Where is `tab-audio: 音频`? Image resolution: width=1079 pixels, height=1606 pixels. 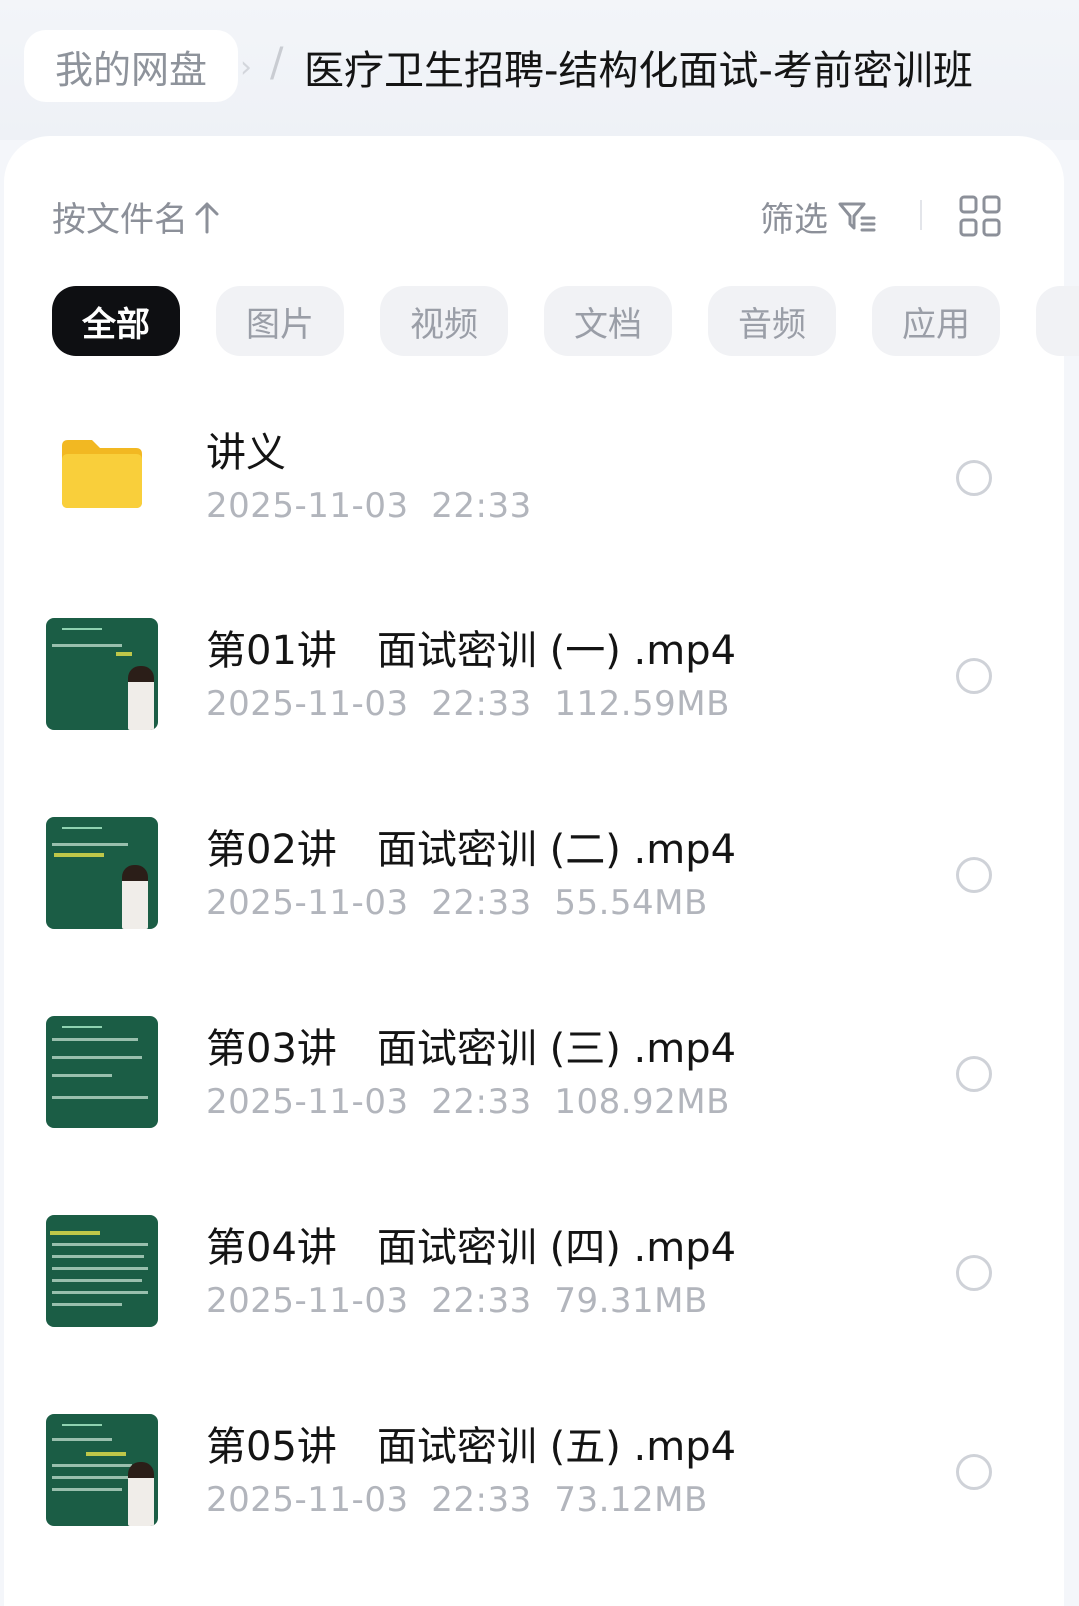 tab-audio: 音频 is located at coordinates (772, 321).